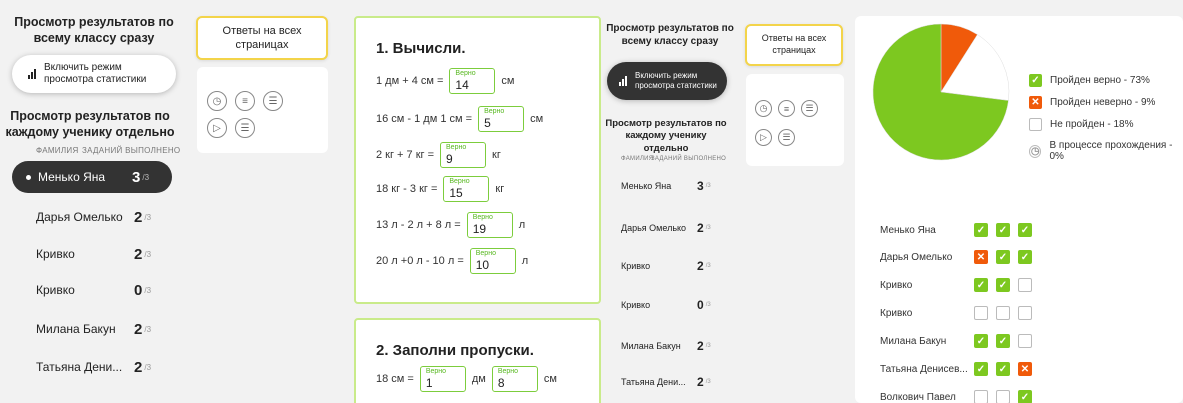 This screenshot has width=1183, height=403. I want to click on result-row: Кривко ✓ ✓, so click(960, 285).